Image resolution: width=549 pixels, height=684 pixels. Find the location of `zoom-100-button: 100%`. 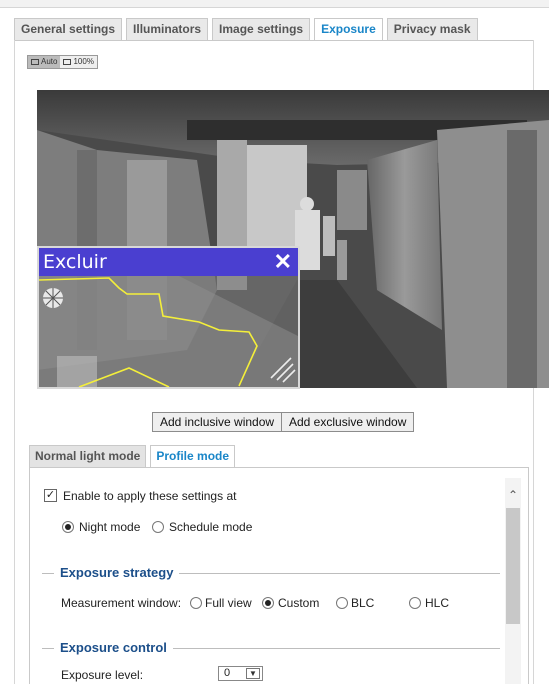

zoom-100-button: 100% is located at coordinates (78, 62).